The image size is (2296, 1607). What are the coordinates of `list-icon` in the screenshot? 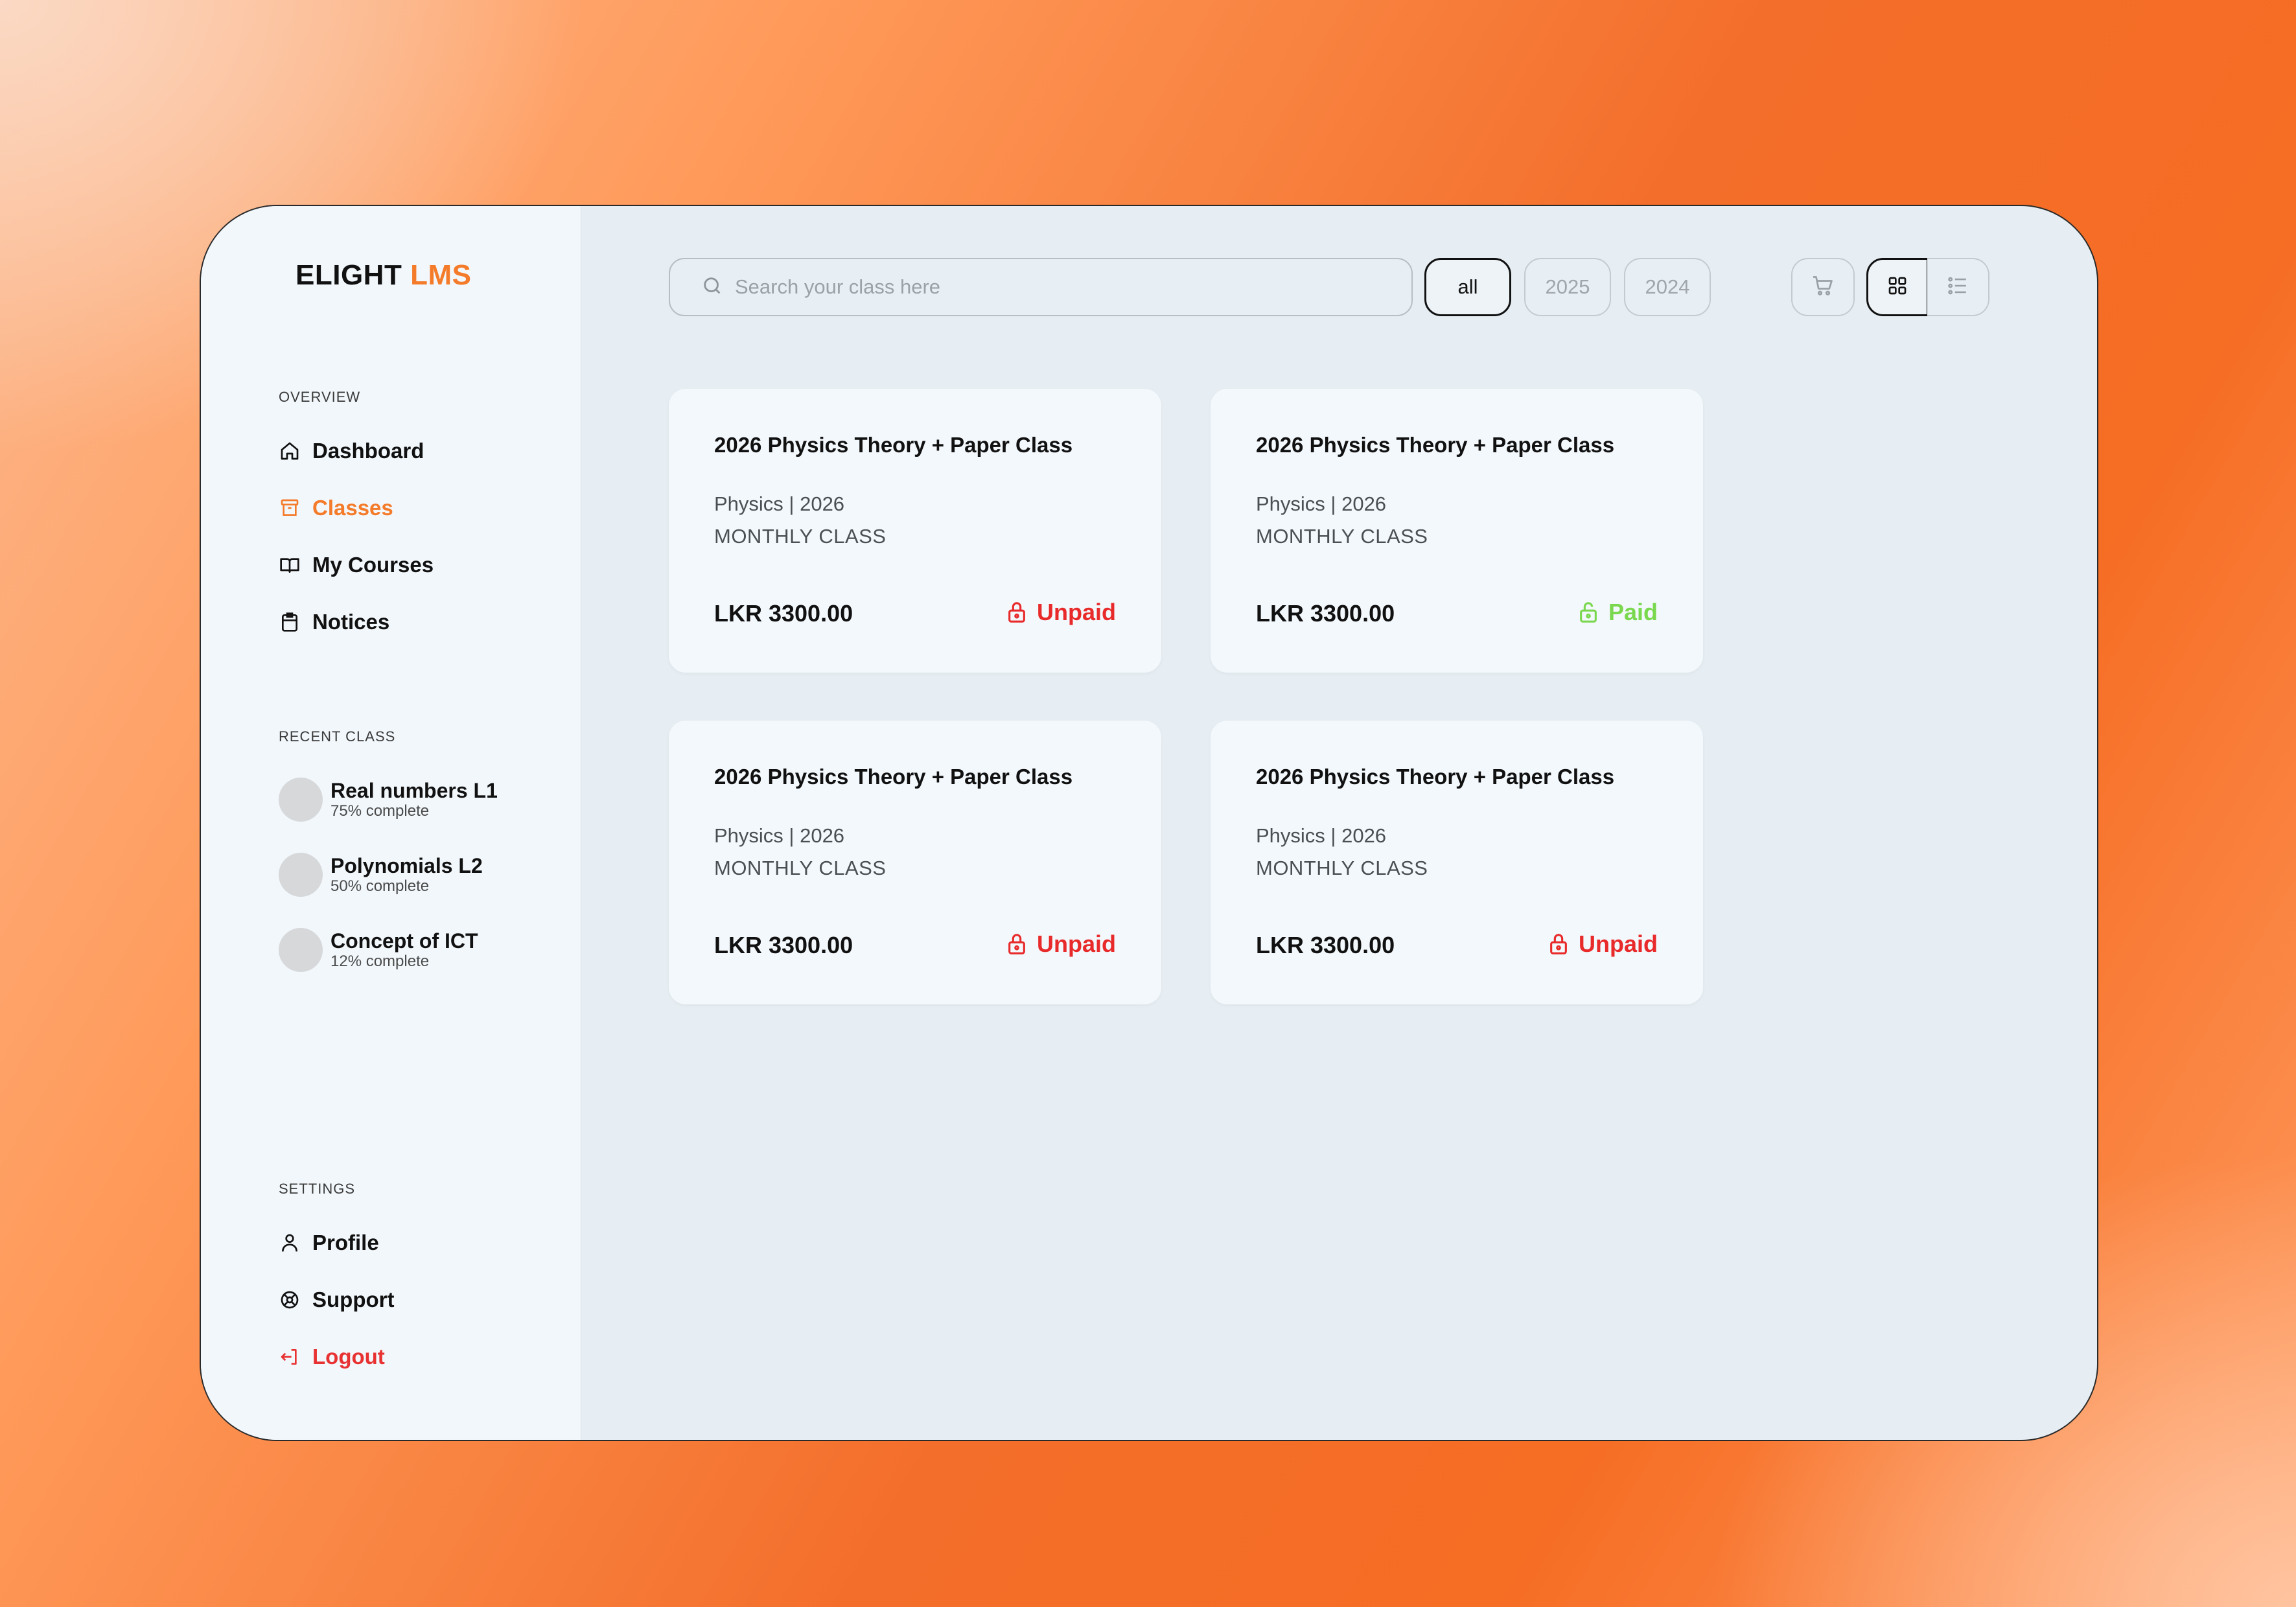 It's located at (1958, 287).